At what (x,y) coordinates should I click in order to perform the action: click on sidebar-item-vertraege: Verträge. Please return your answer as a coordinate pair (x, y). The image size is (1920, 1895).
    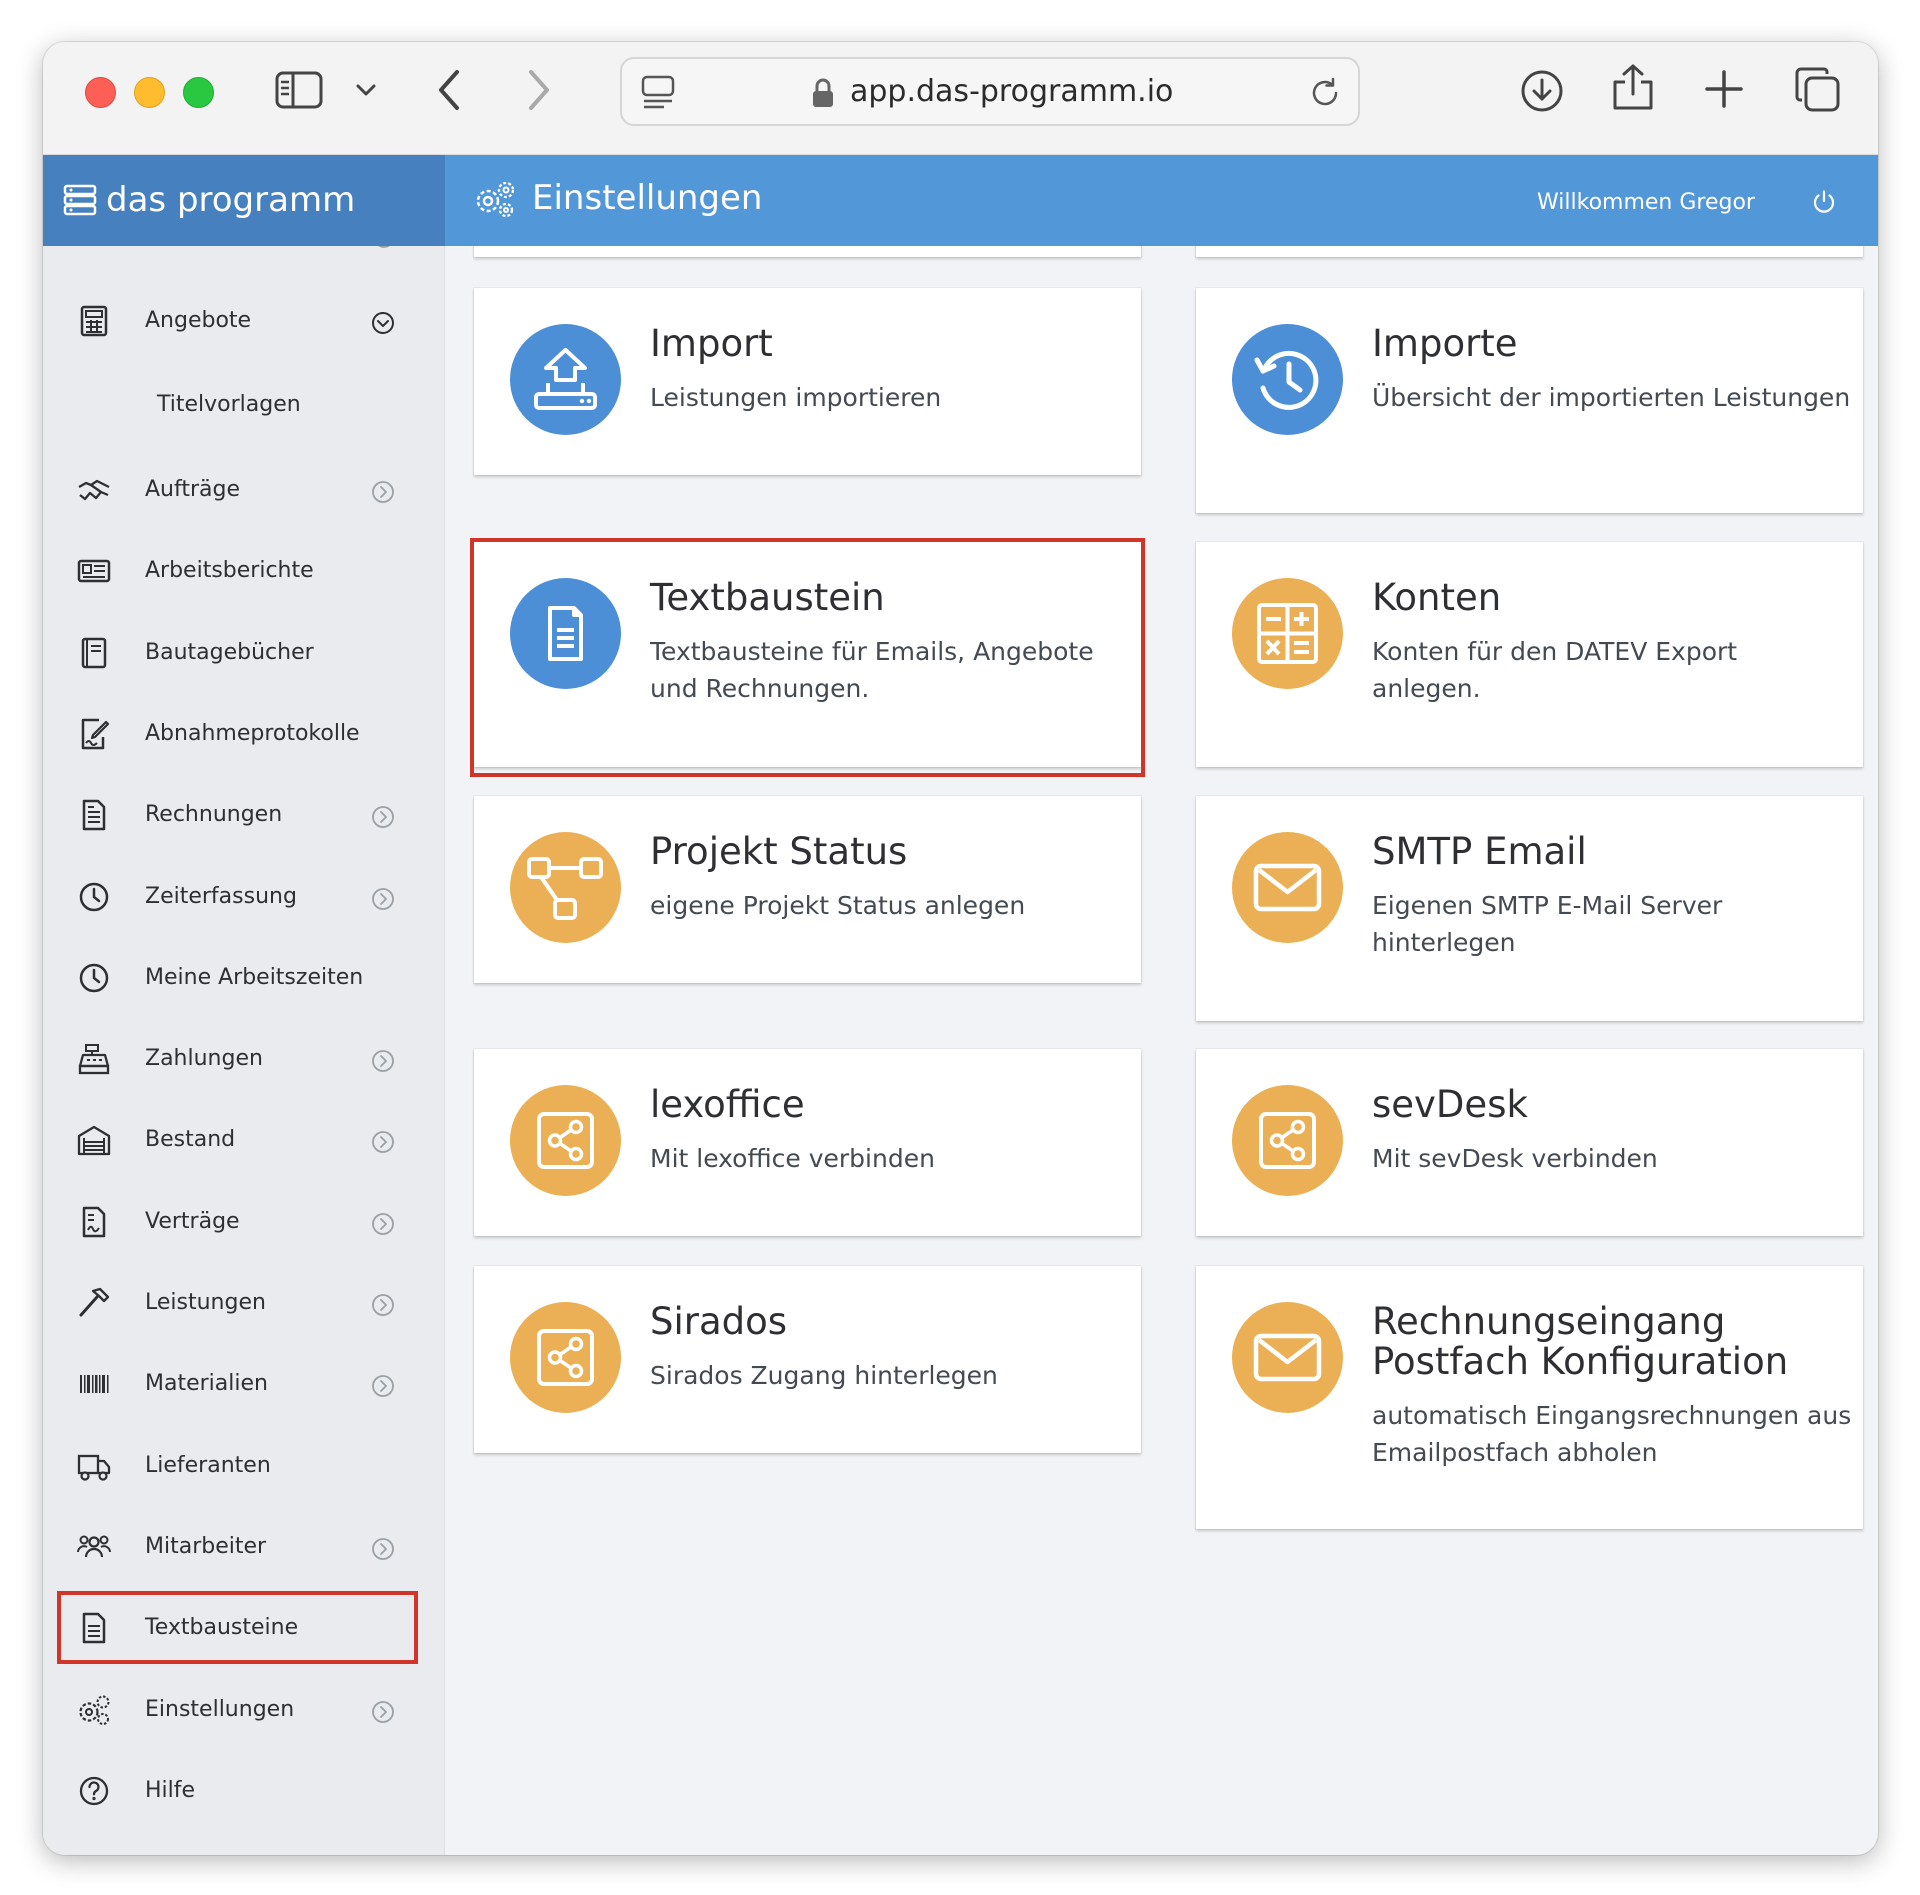
    Looking at the image, I should click on (243, 1223).